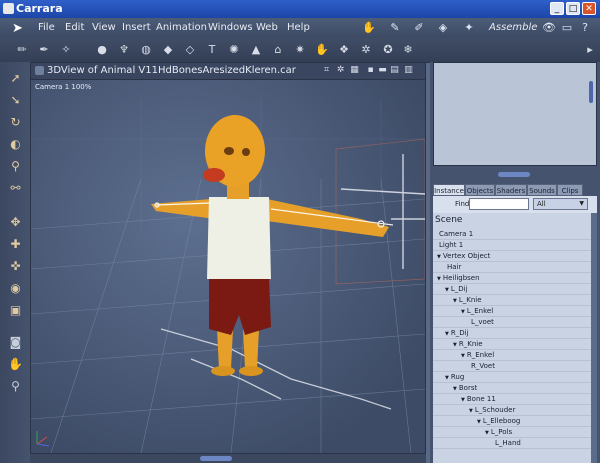  What do you see at coordinates (512, 289) in the screenshot?
I see `tree-row: ▼ L_Dij` at bounding box center [512, 289].